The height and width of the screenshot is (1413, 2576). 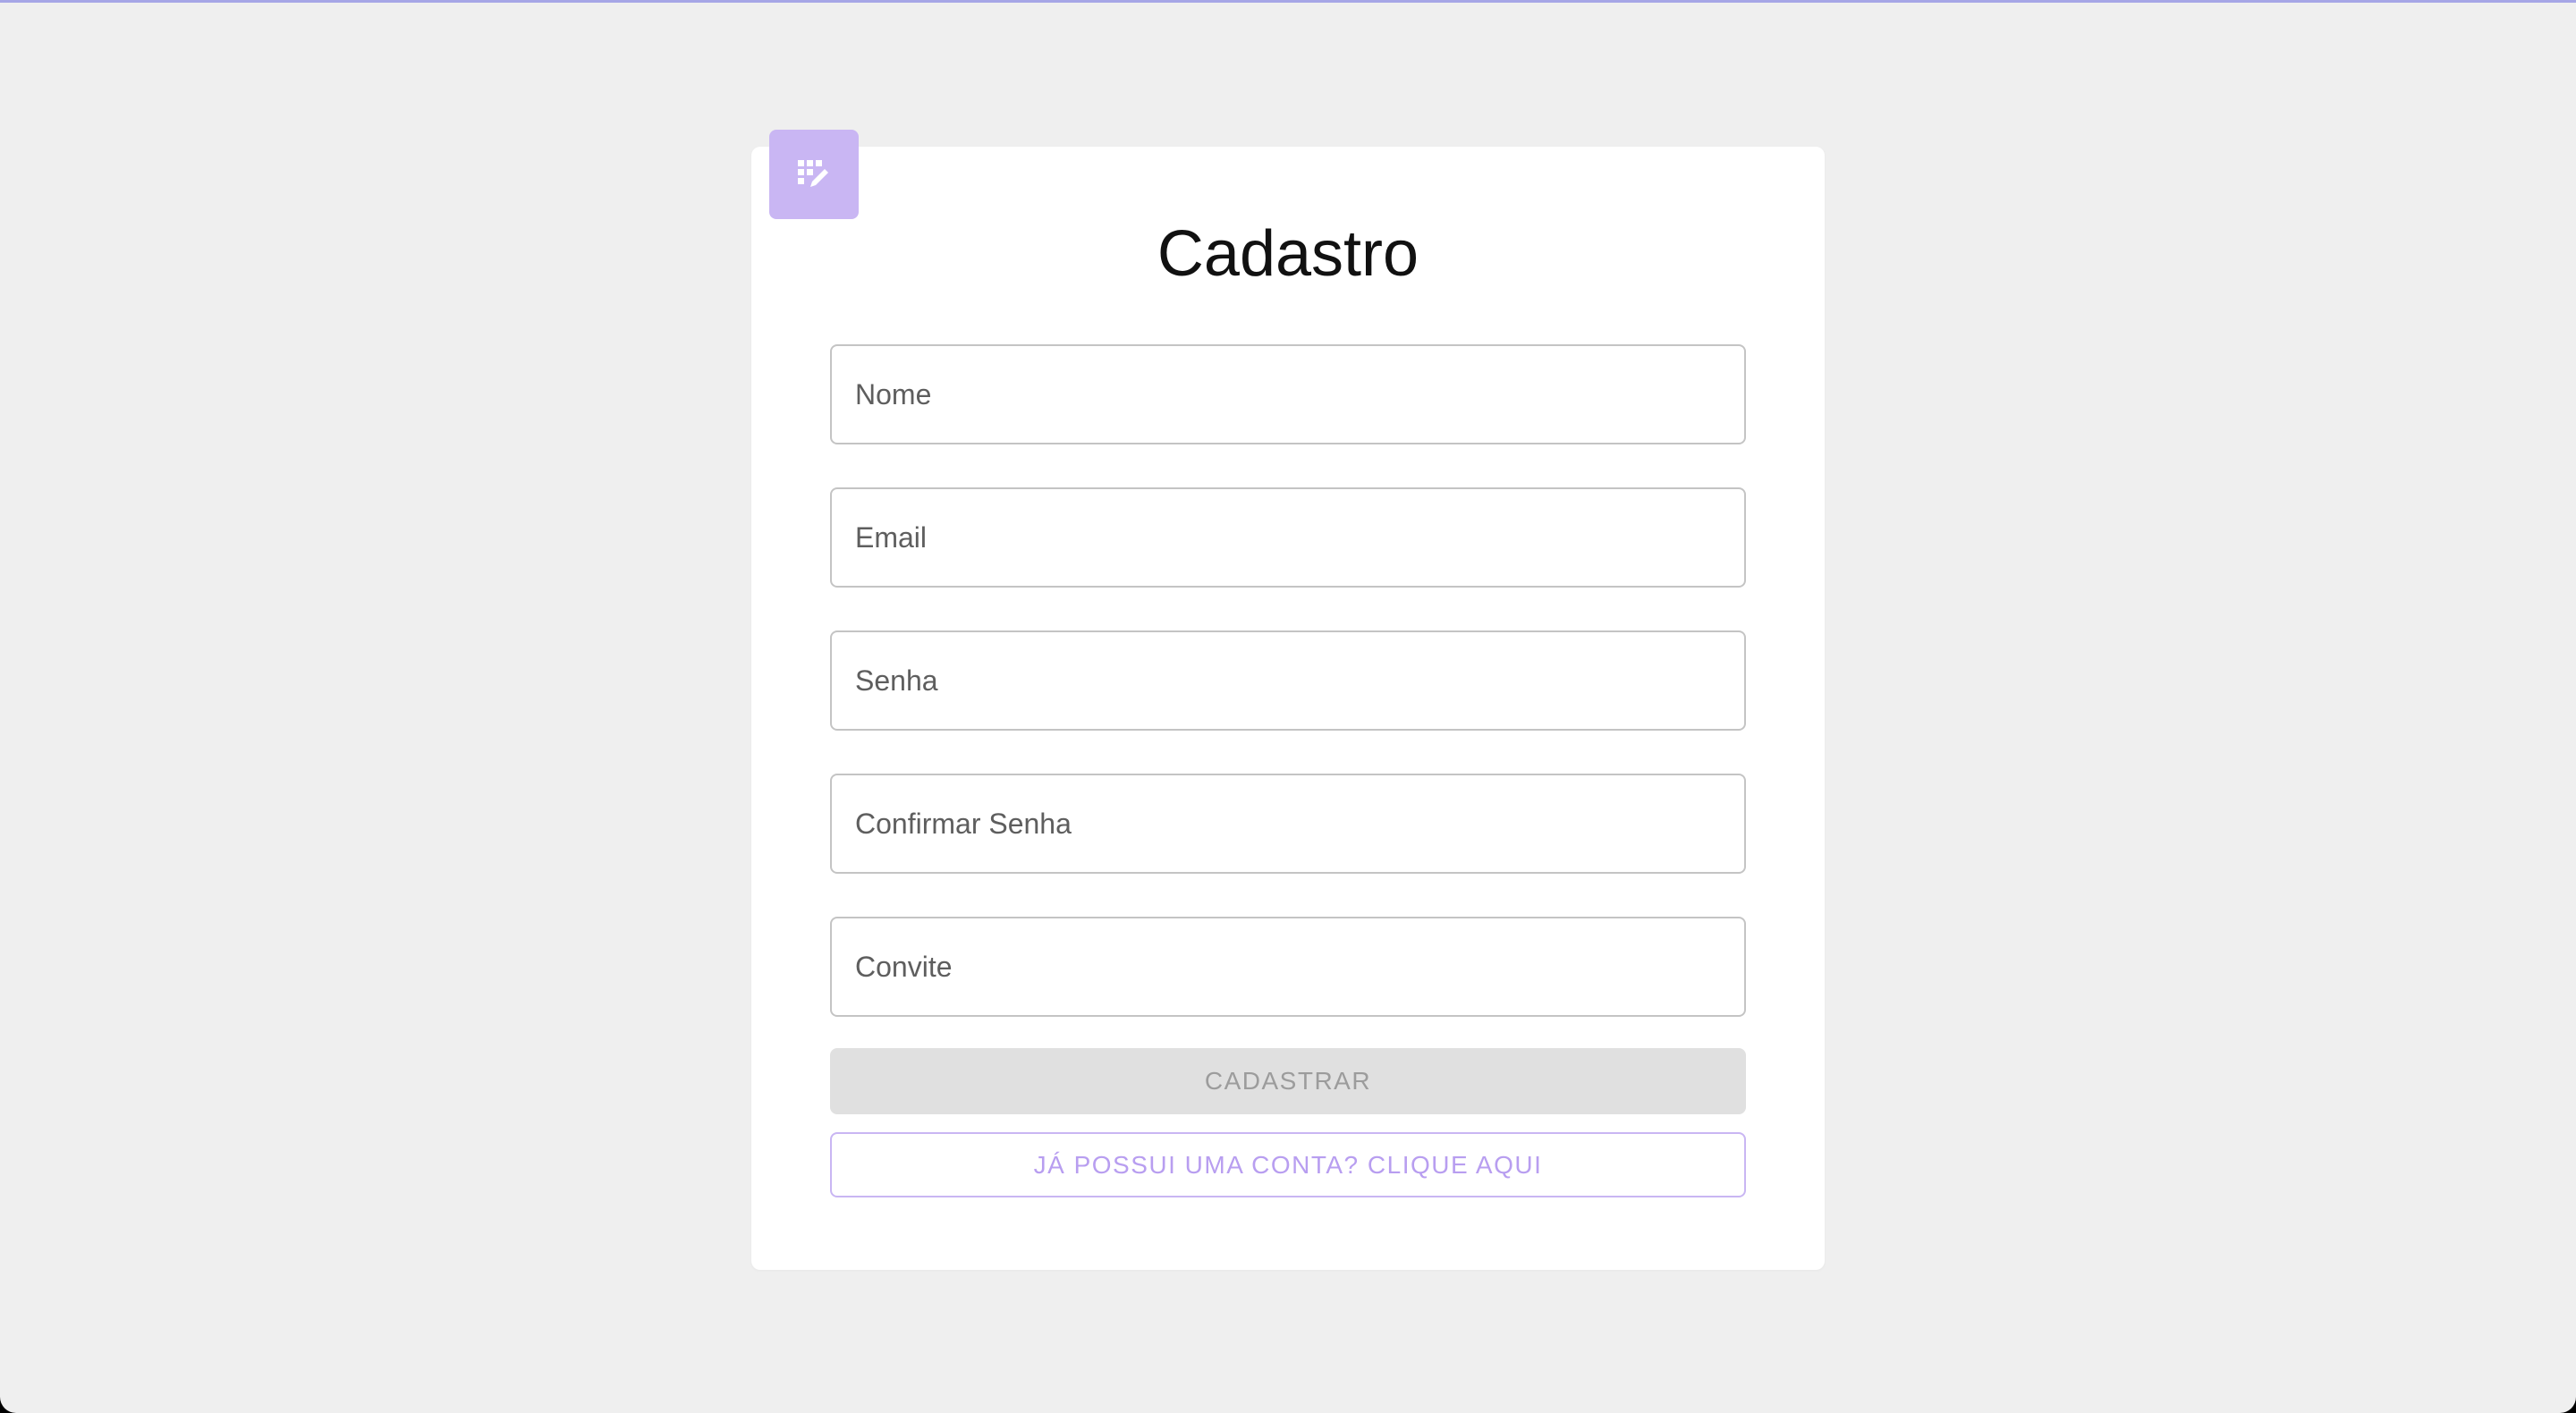 What do you see at coordinates (1288, 394) in the screenshot?
I see `name-input` at bounding box center [1288, 394].